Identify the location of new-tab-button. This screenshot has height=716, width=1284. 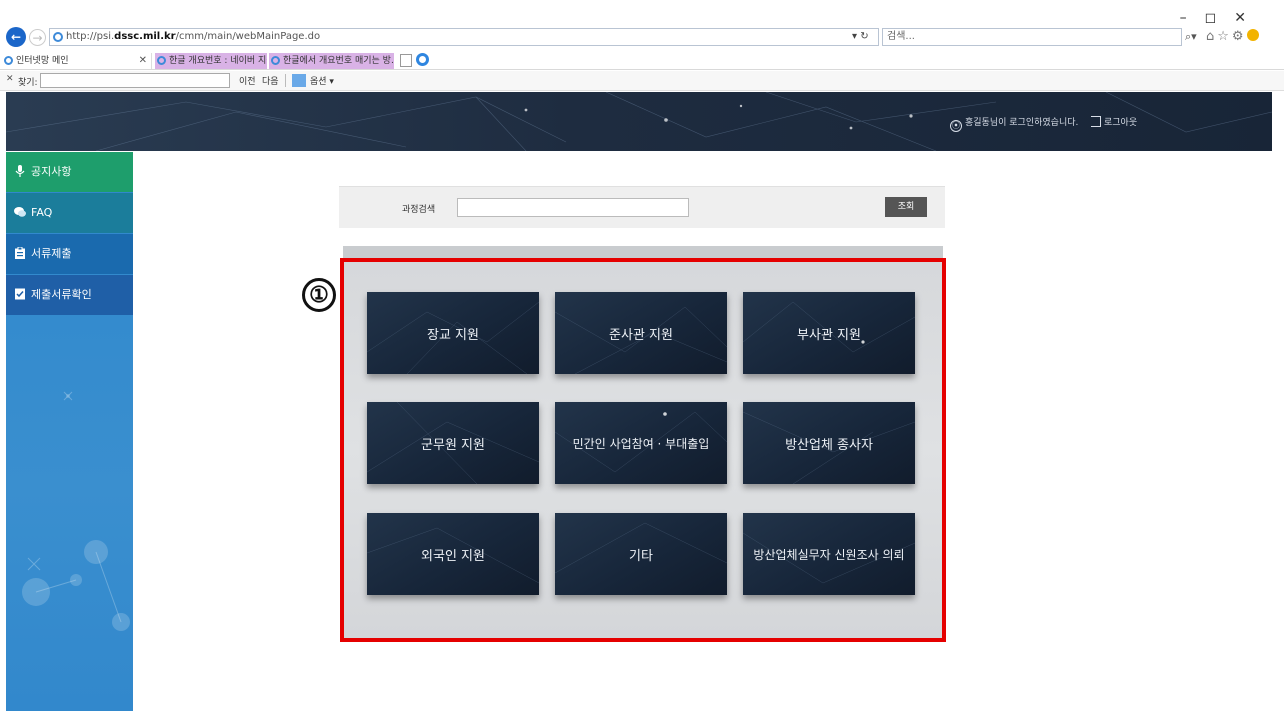
(406, 60).